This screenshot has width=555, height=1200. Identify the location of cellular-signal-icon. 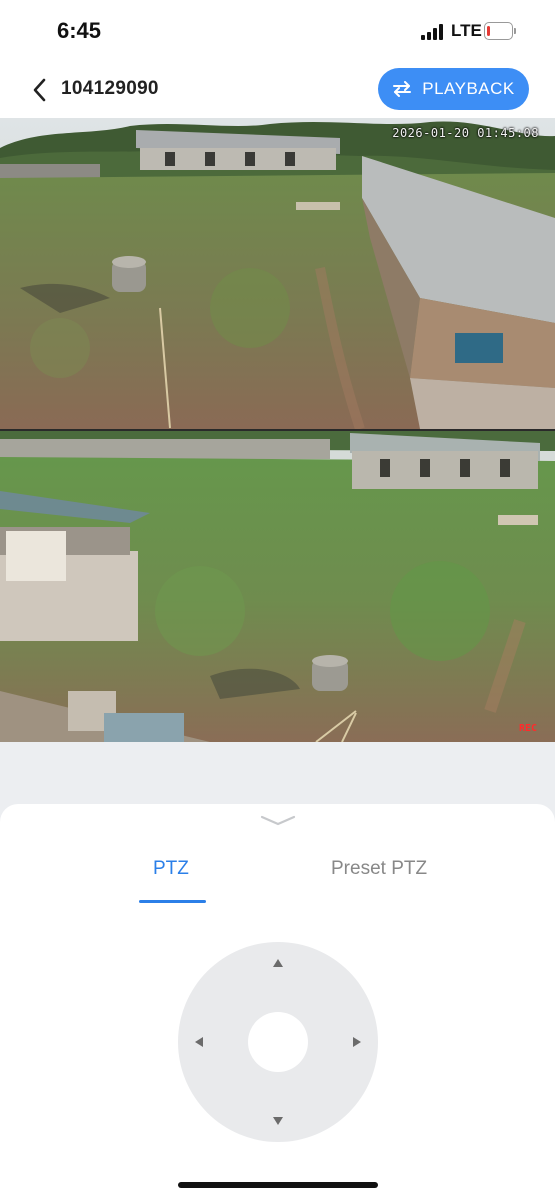
(432, 32).